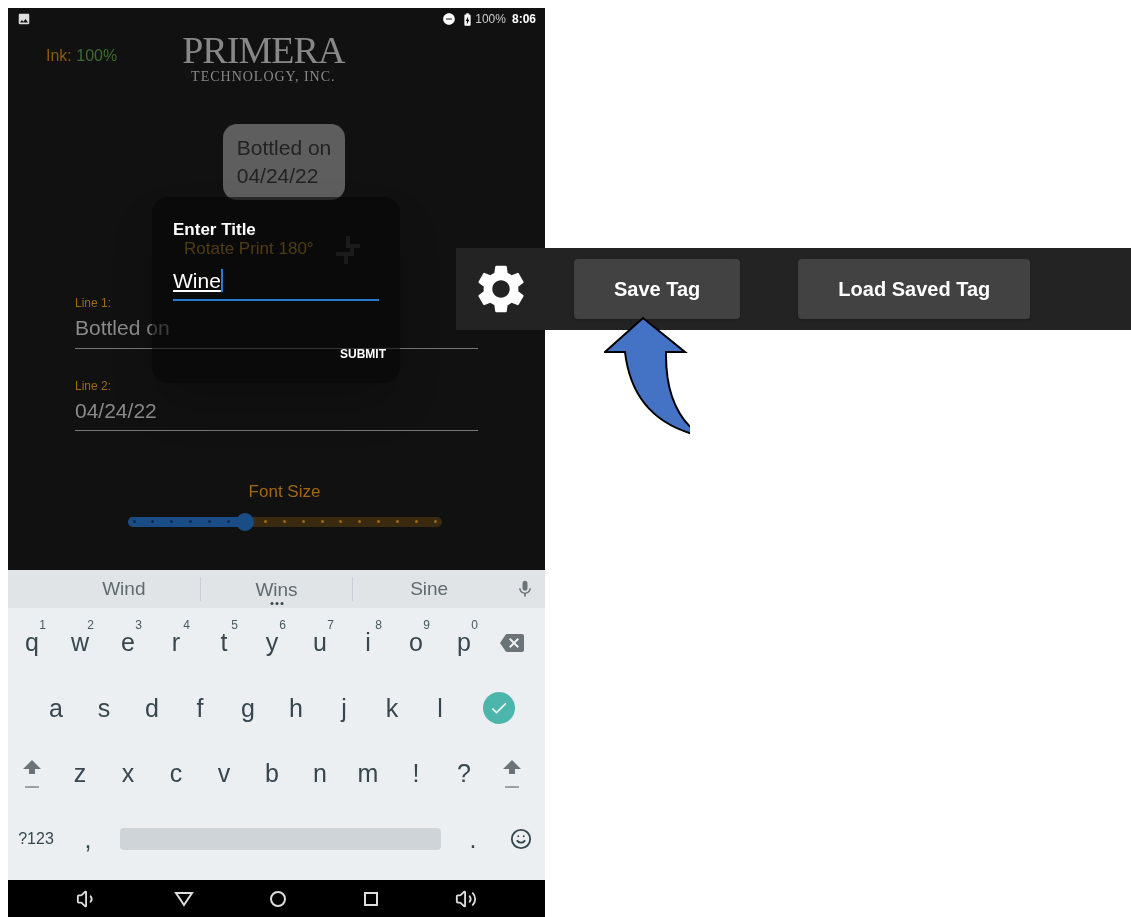  Describe the element at coordinates (521, 839) in the screenshot. I see `emoji-icon` at that location.